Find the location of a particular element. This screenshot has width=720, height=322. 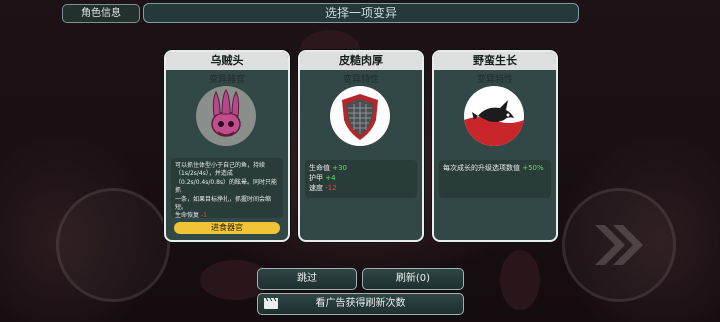

shield-icon is located at coordinates (360, 116).